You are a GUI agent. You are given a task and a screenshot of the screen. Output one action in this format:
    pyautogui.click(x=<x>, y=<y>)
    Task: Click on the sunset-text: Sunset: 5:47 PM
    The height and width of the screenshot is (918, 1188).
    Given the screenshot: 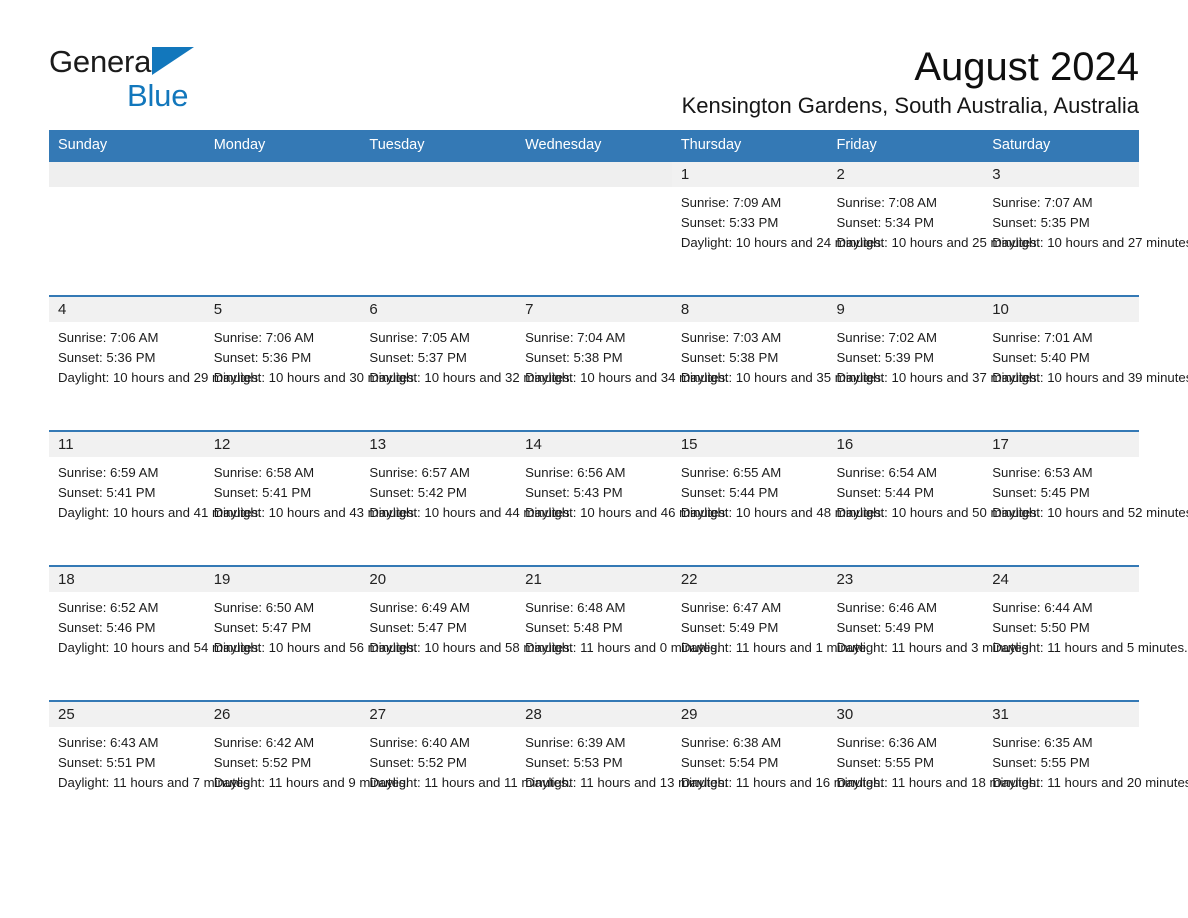 What is the action you would take?
    pyautogui.click(x=262, y=628)
    